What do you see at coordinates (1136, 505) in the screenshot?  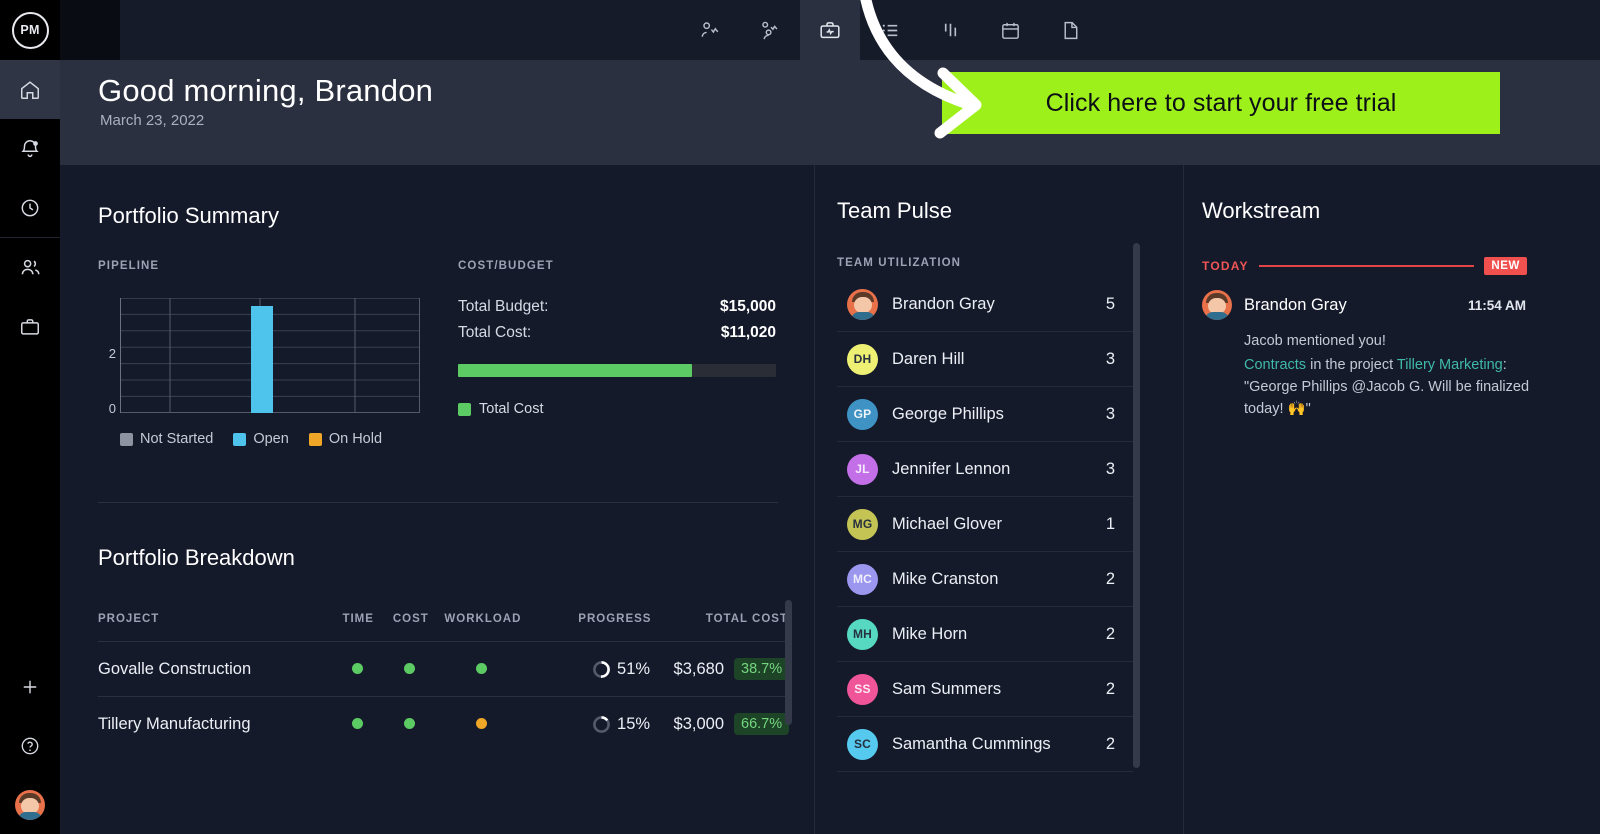 I see `team-pulse-scrollbar` at bounding box center [1136, 505].